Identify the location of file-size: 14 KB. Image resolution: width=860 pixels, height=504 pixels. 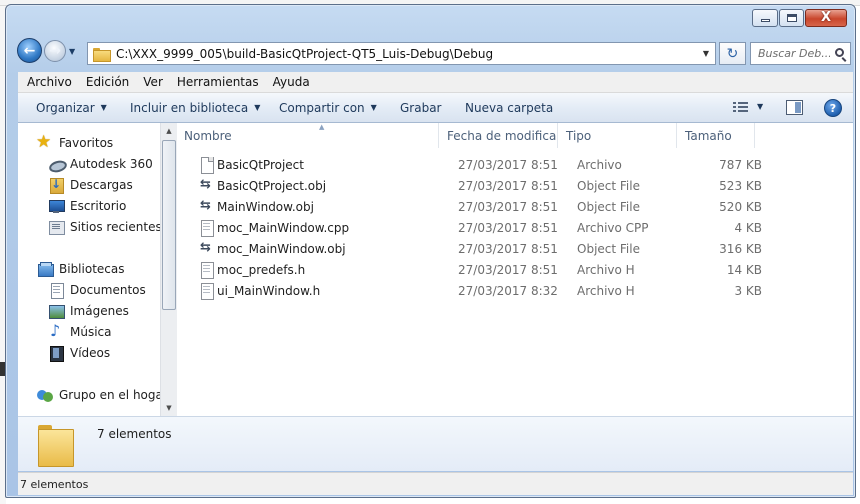
(744, 270).